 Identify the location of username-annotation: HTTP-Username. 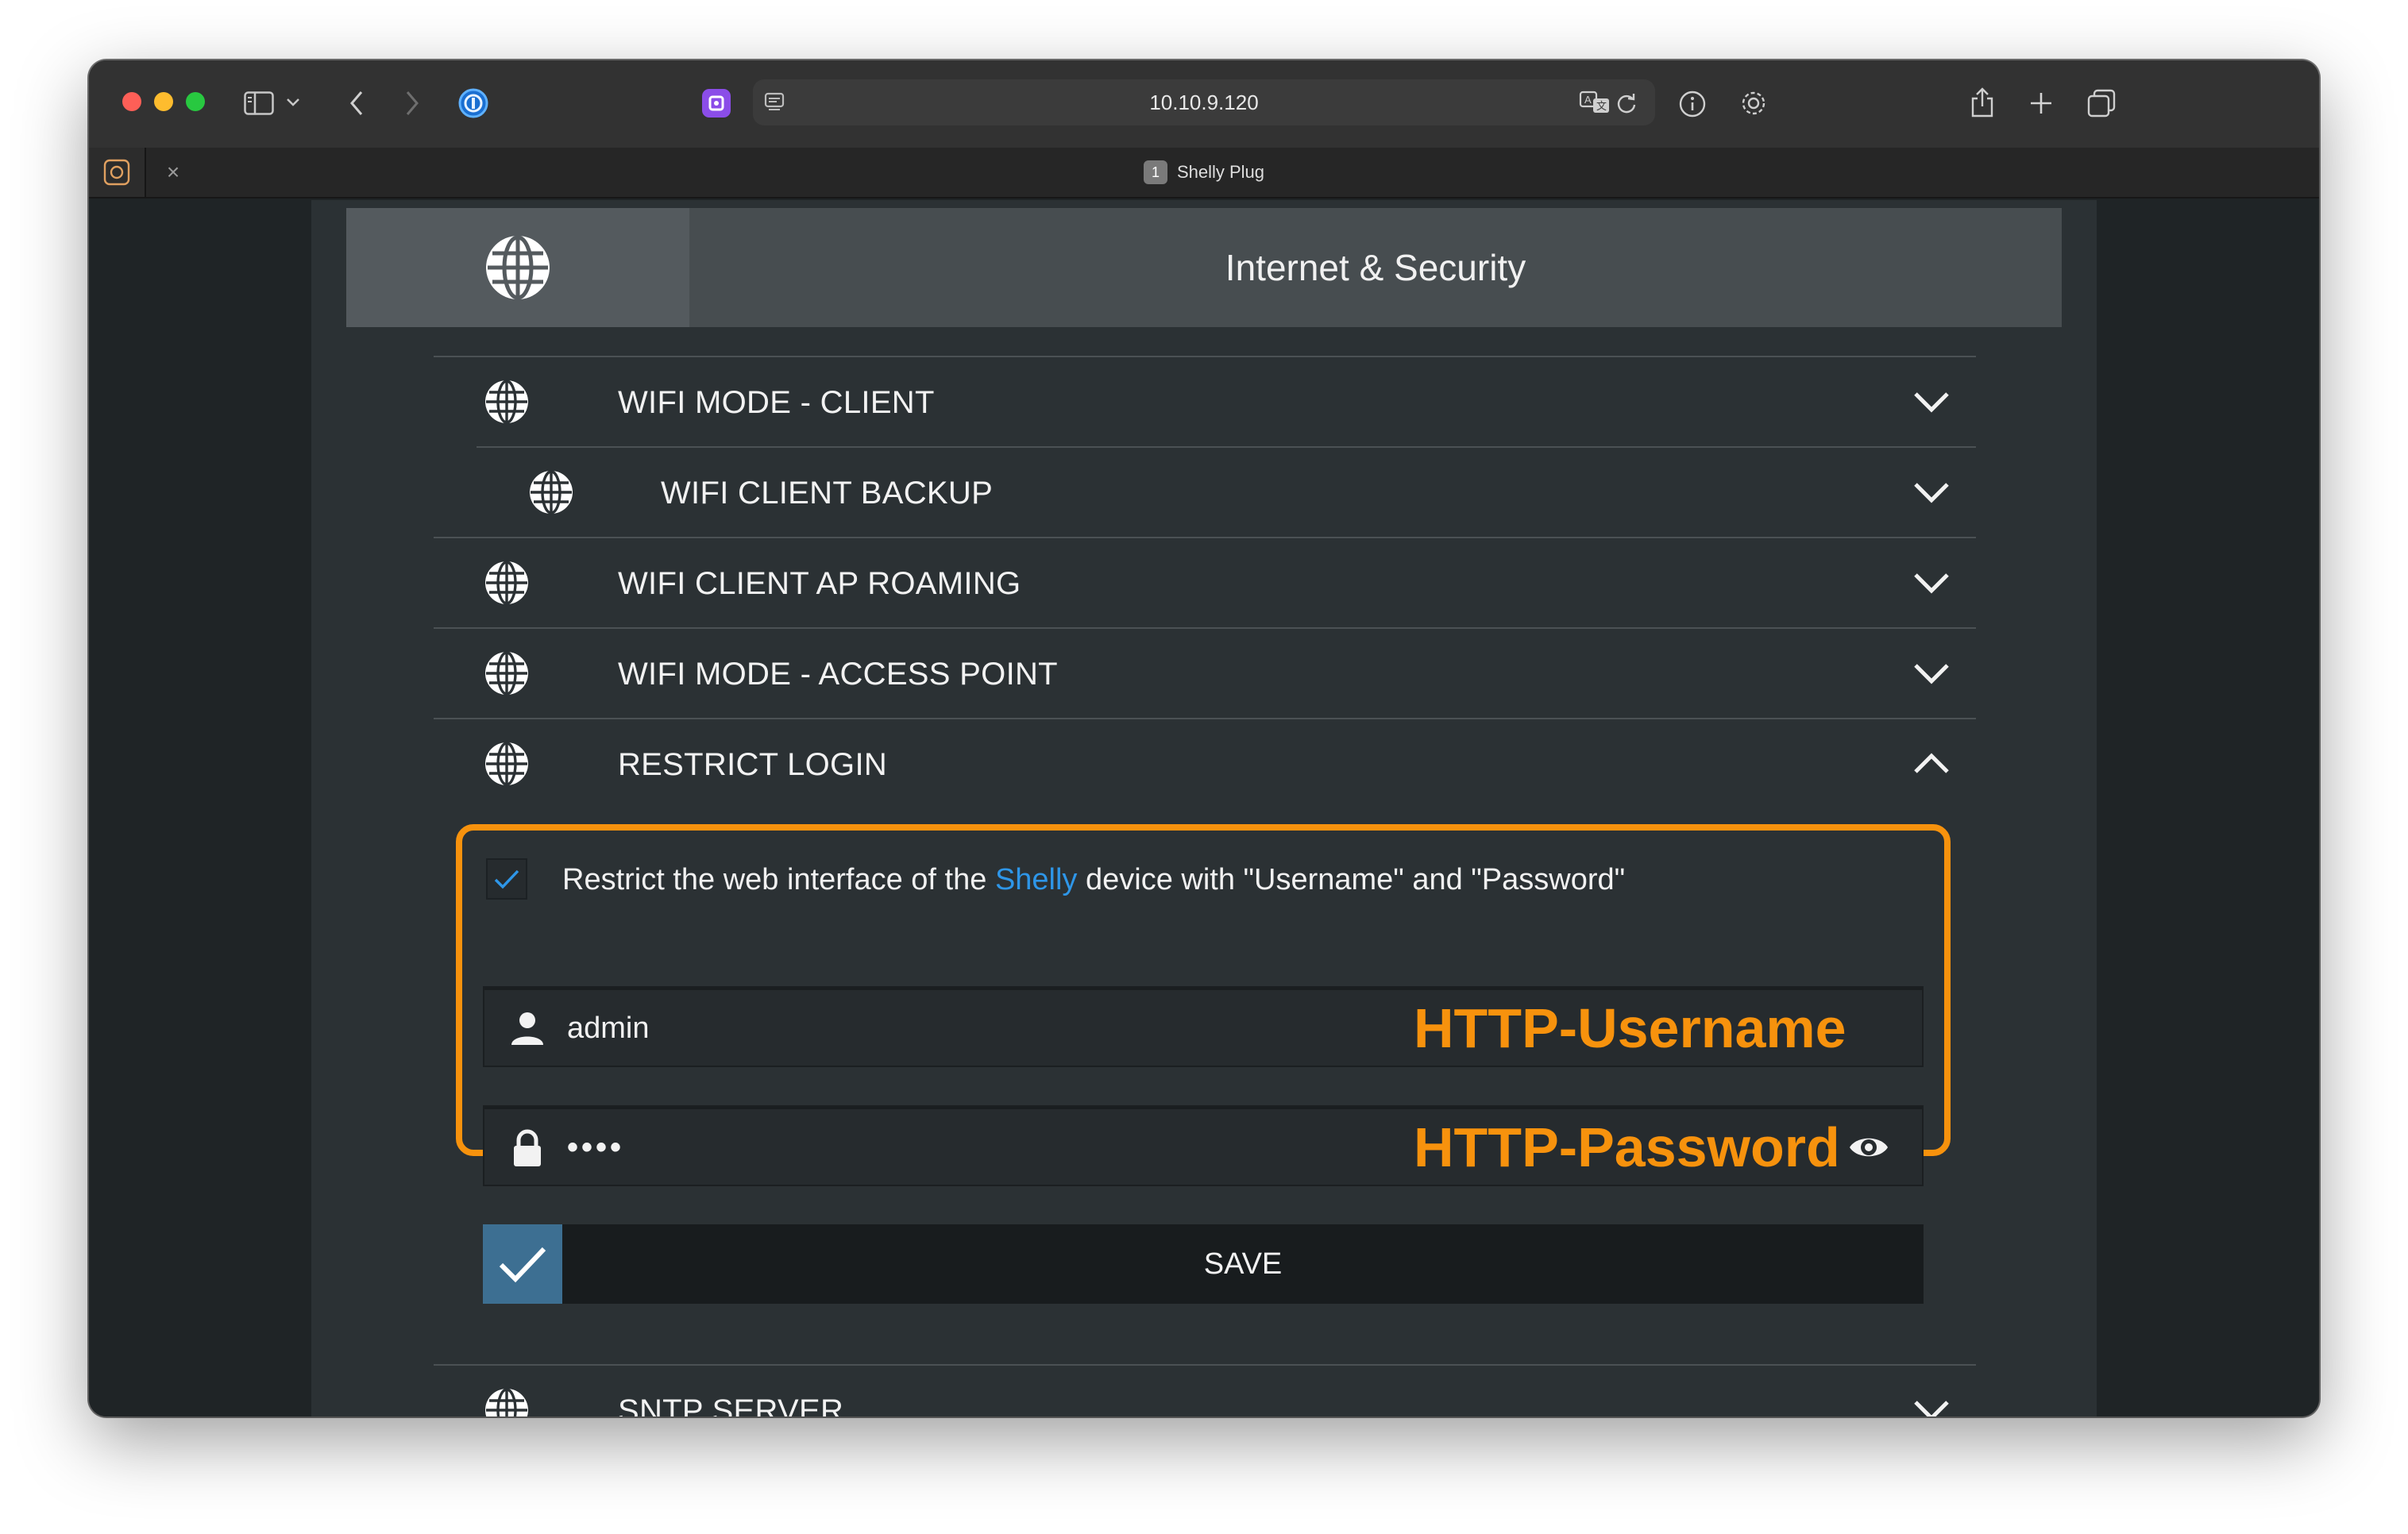
(1630, 1028).